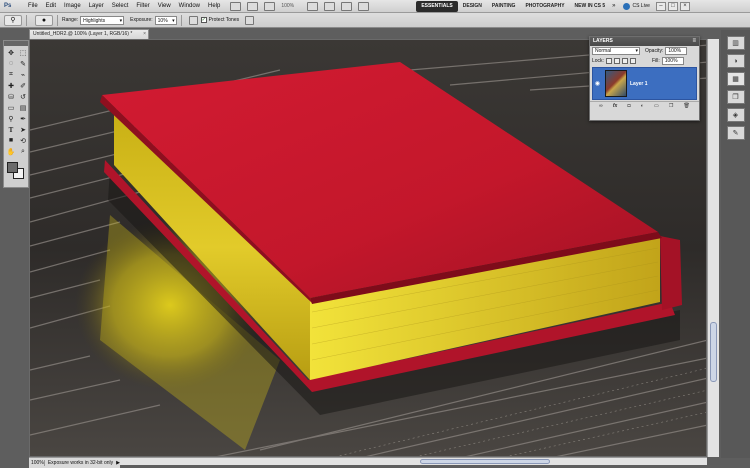 The width and height of the screenshot is (750, 468). I want to click on layers-footer: ∞ fx ◘ ◐ ▭ ❐ 🗑, so click(644, 105).